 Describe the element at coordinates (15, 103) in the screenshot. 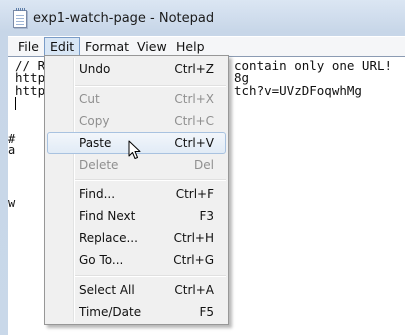

I see `text-caret` at that location.